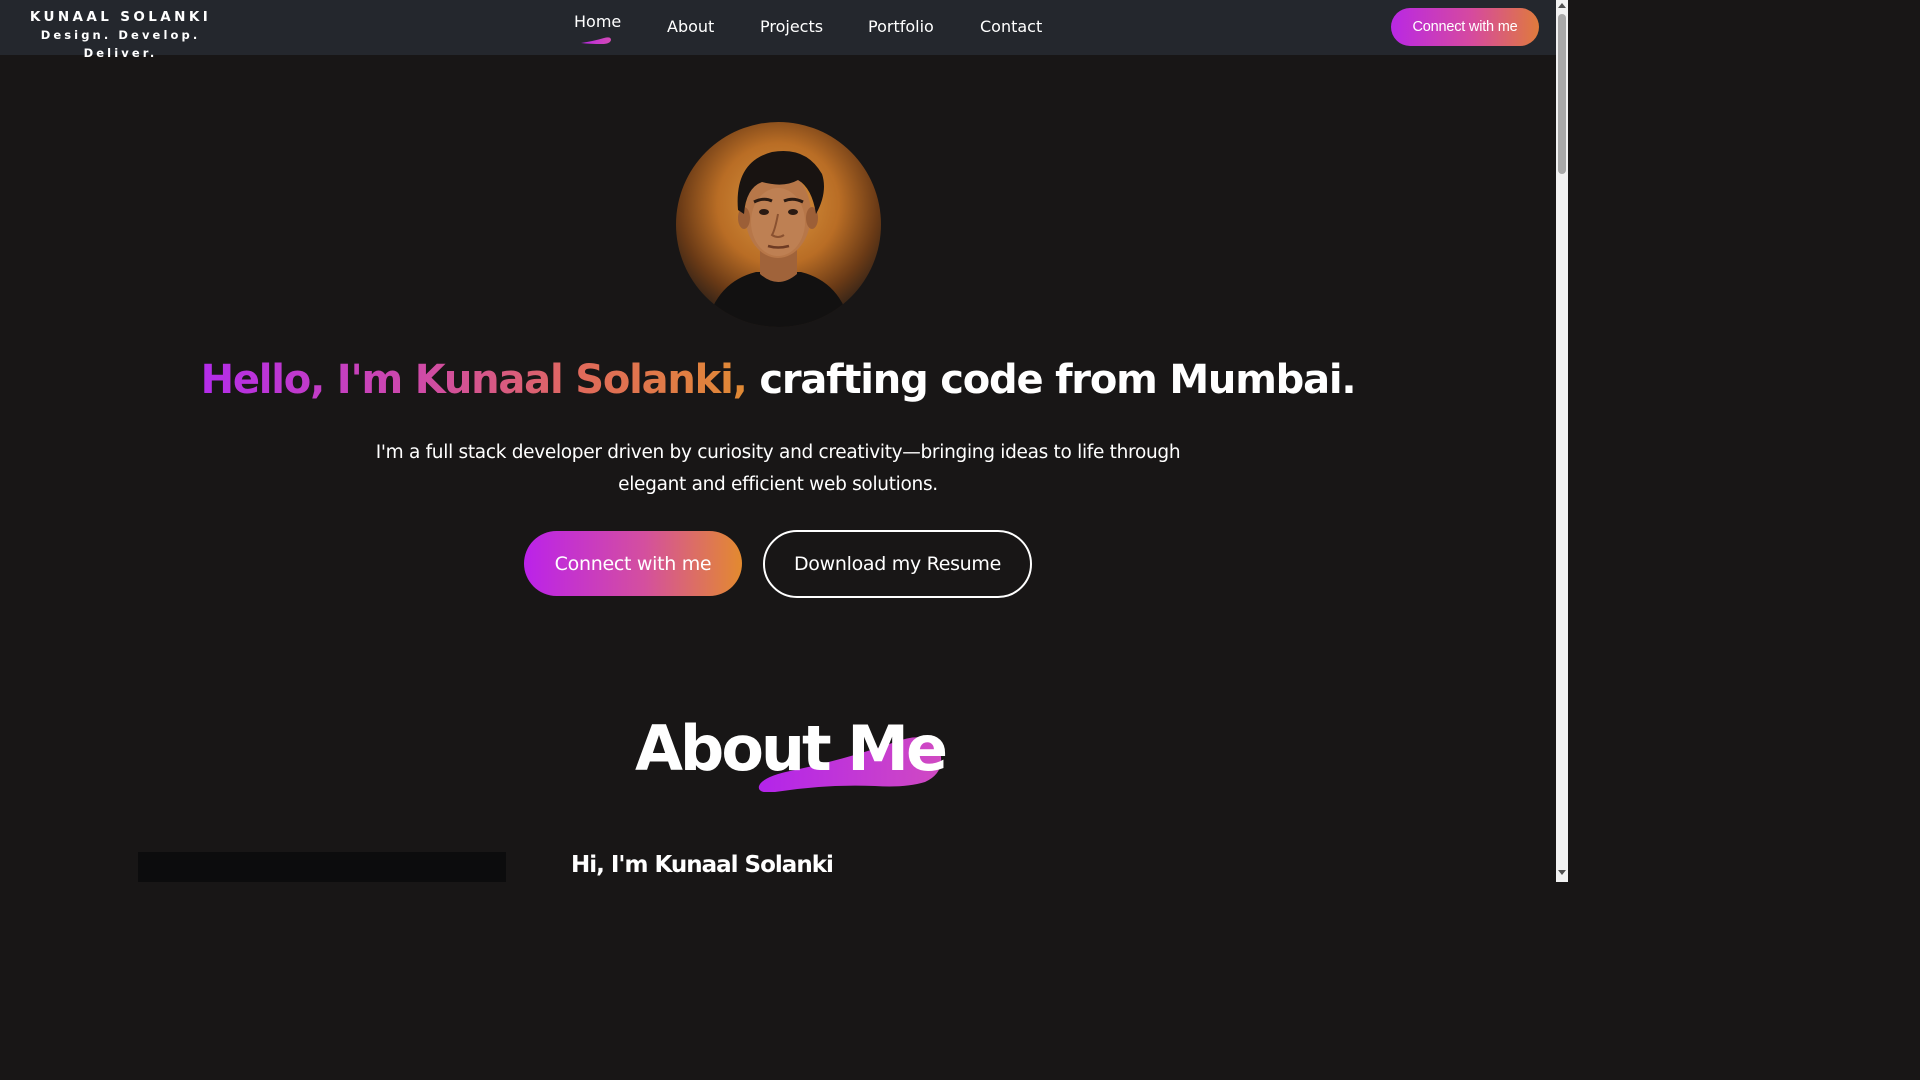 The width and height of the screenshot is (1920, 1080). What do you see at coordinates (1562, 5) in the screenshot?
I see `scroll-up-arrow-icon` at bounding box center [1562, 5].